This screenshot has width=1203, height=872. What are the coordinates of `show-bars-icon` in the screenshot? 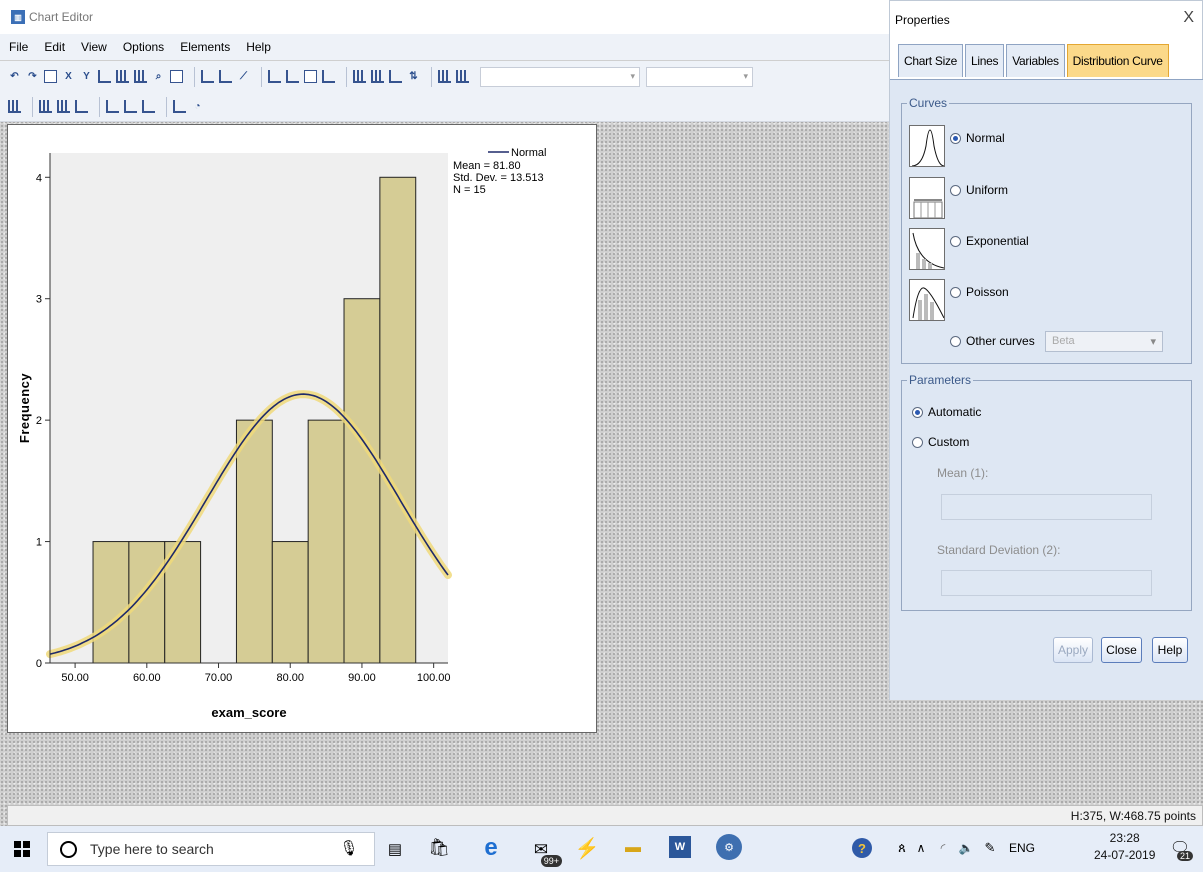 It's located at (444, 76).